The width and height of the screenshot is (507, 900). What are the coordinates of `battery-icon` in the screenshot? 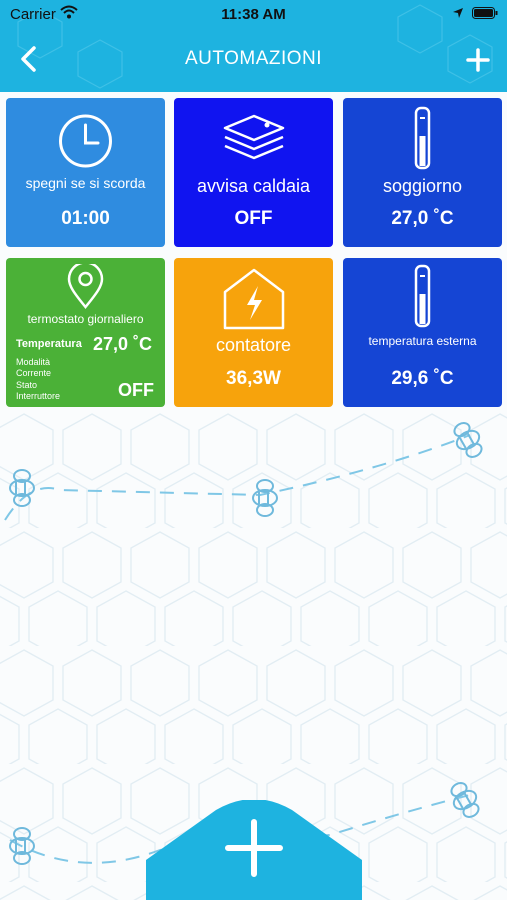 It's located at (485, 13).